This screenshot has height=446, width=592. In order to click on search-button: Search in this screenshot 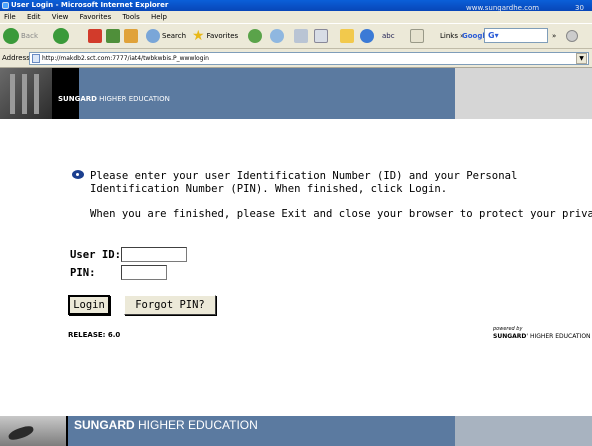, I will do `click(166, 36)`.